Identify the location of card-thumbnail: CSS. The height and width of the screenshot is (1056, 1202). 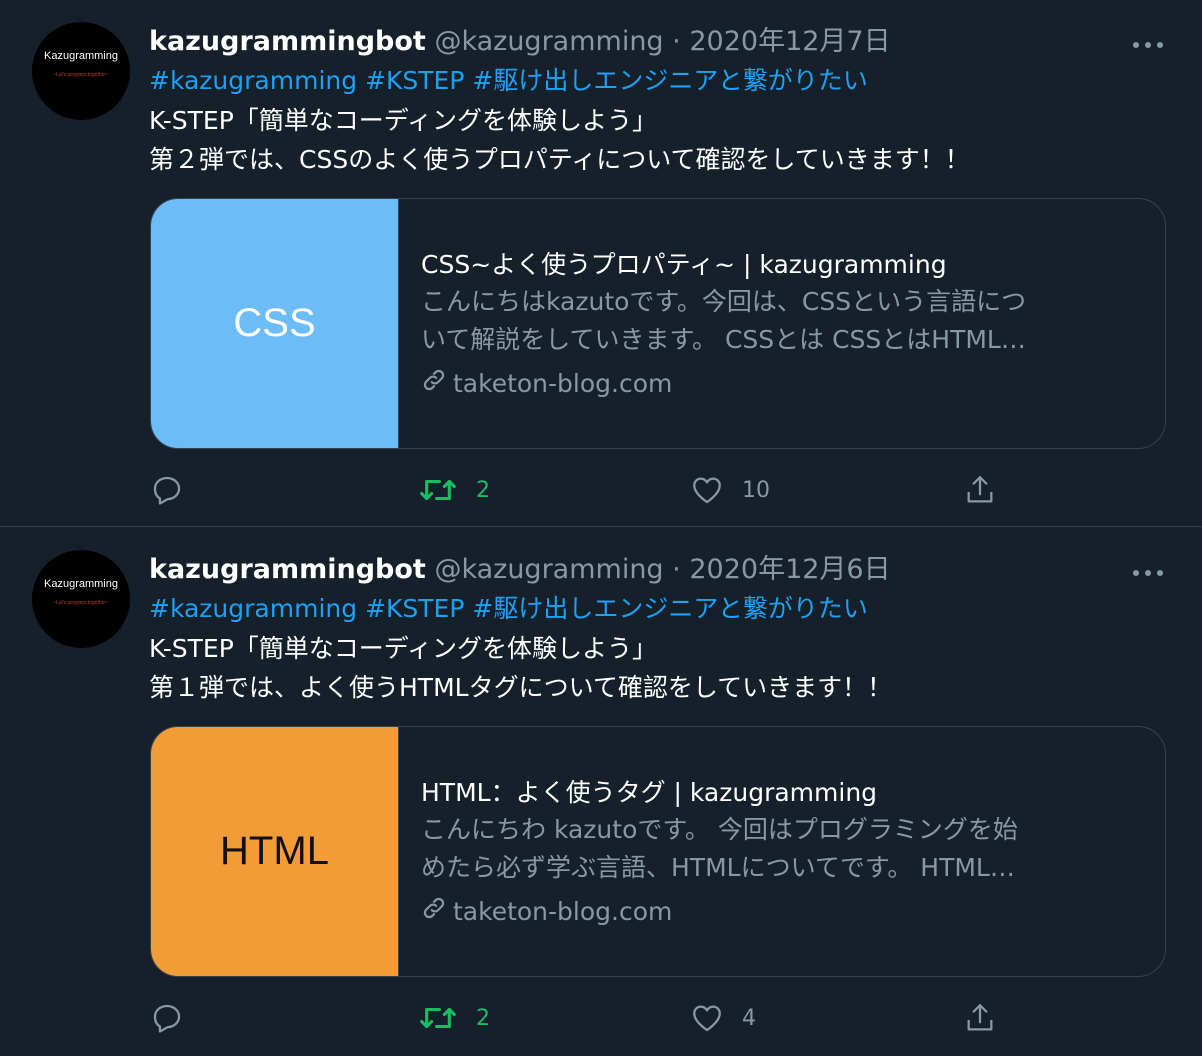
(275, 323).